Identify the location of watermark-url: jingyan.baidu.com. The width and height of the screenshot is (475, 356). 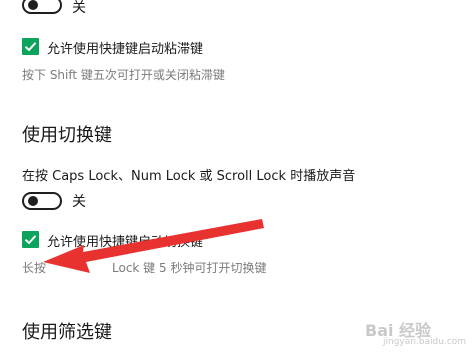
(425, 342).